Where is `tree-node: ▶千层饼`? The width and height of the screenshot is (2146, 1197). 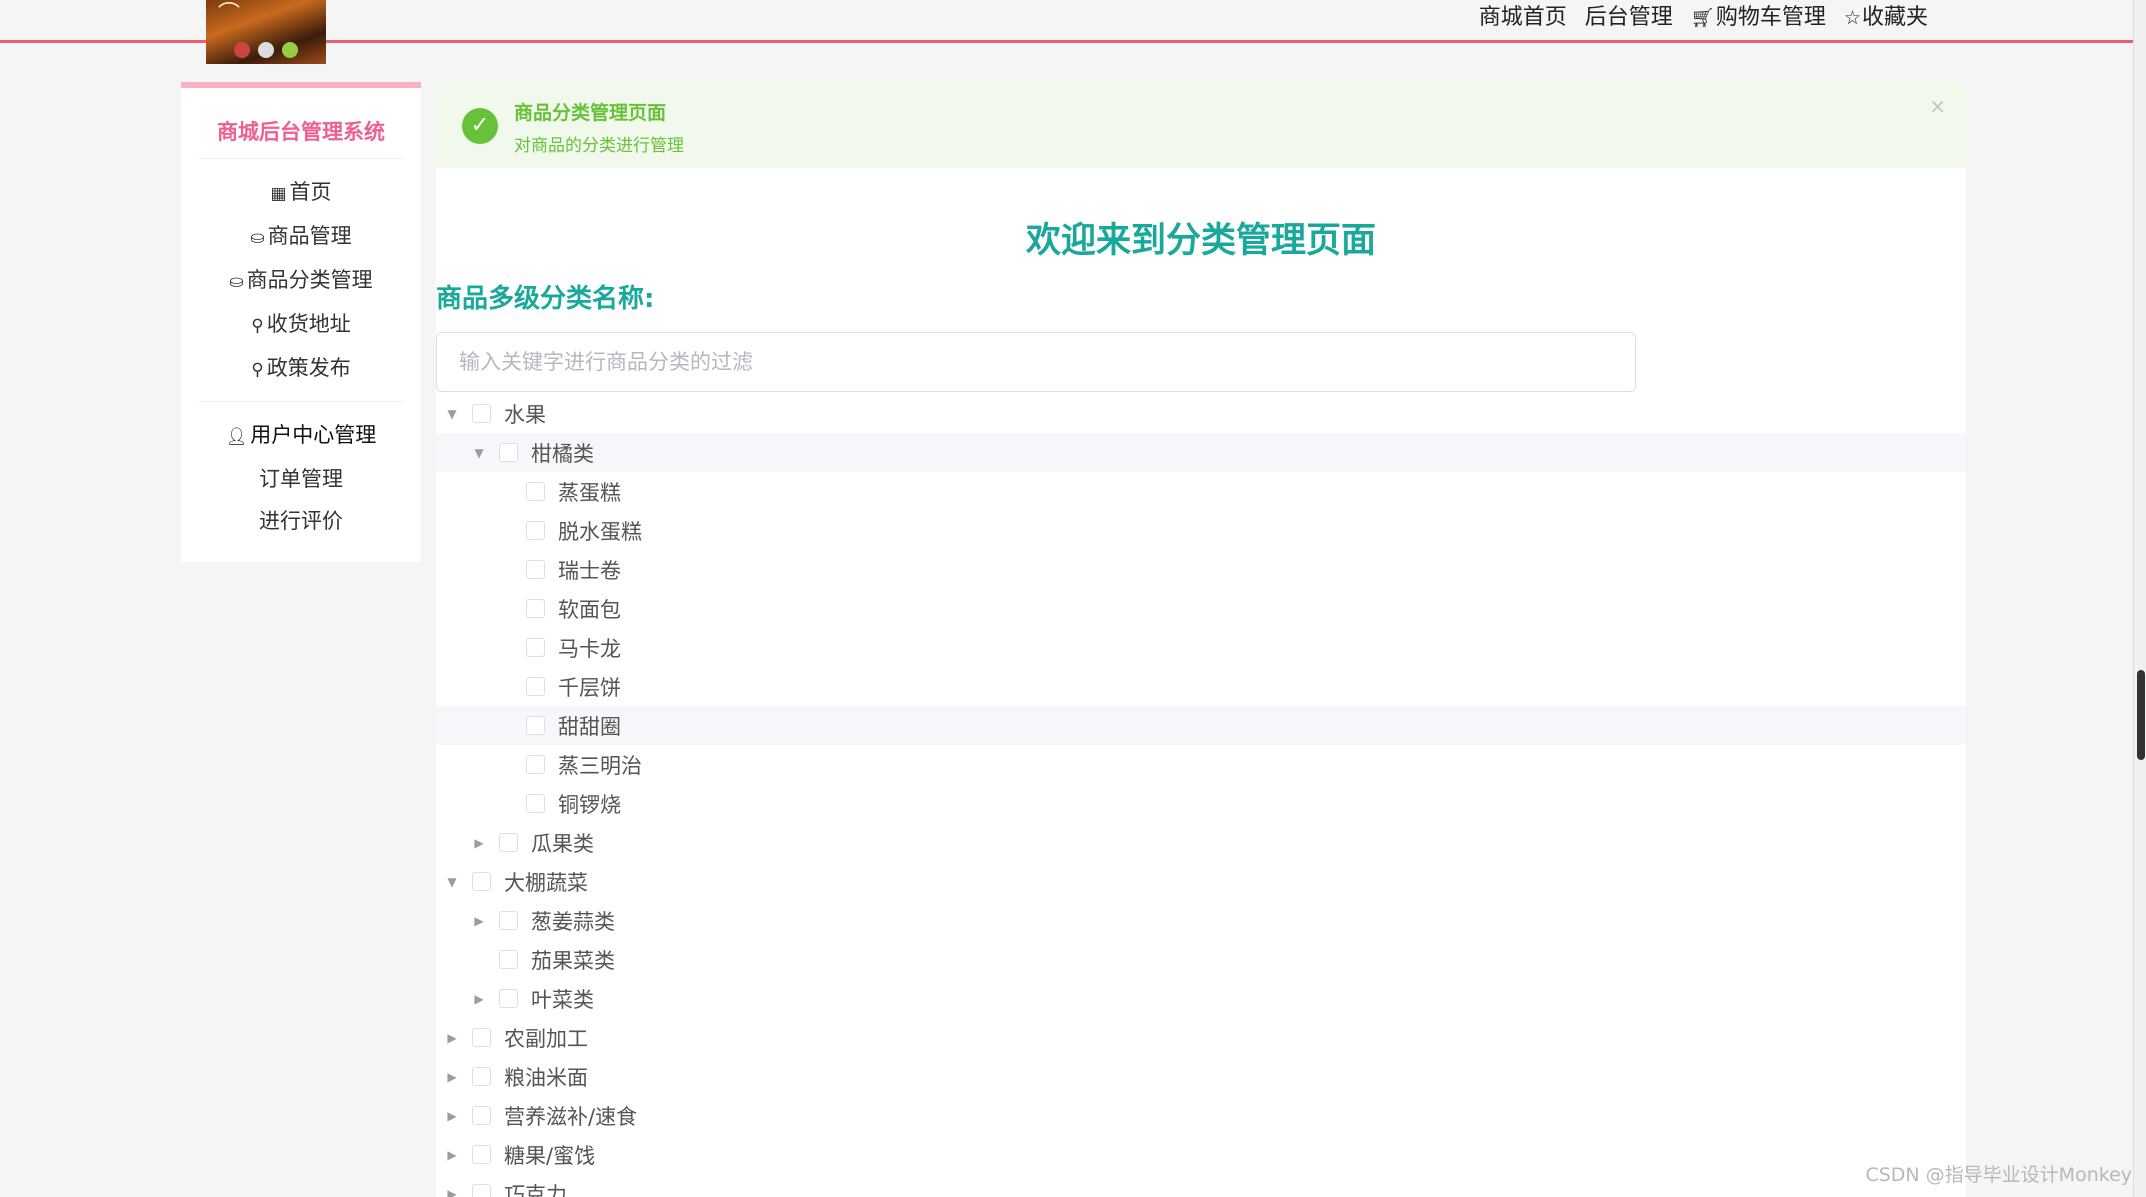 tree-node: ▶千层饼 is located at coordinates (1201, 686).